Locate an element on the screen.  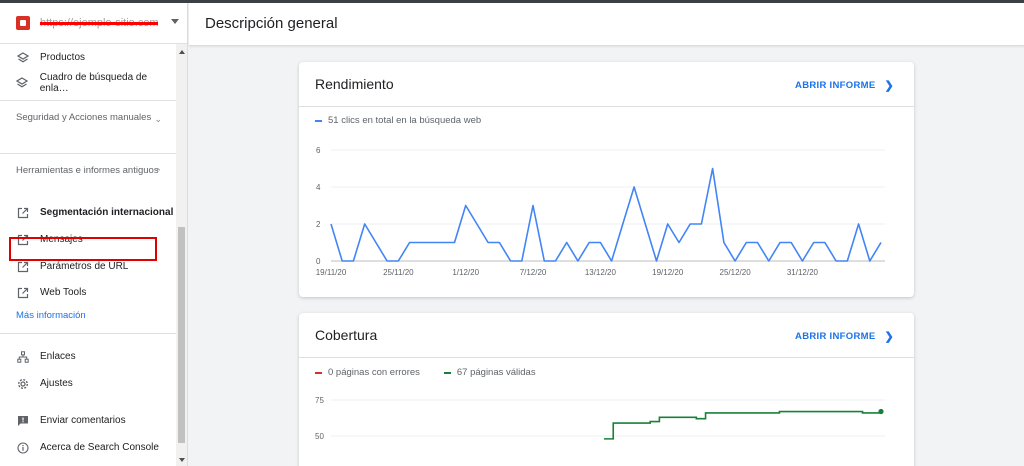
x-tick-label: 1/12/20 is located at coordinates (465, 272).